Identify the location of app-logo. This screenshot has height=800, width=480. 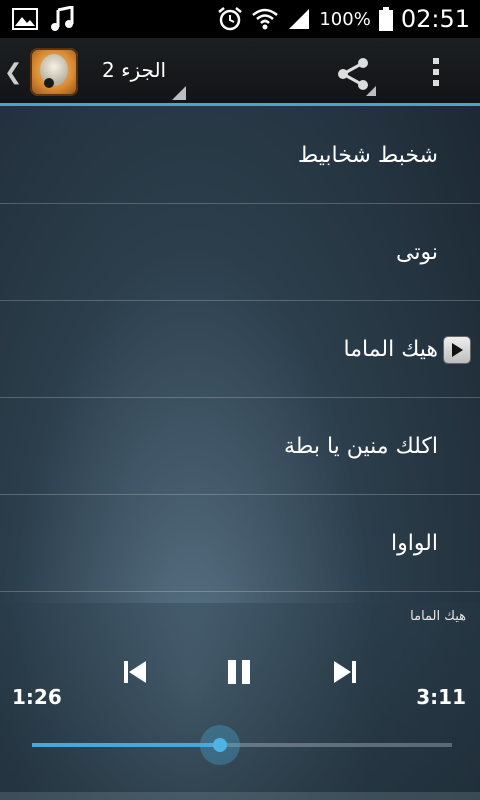
(54, 72).